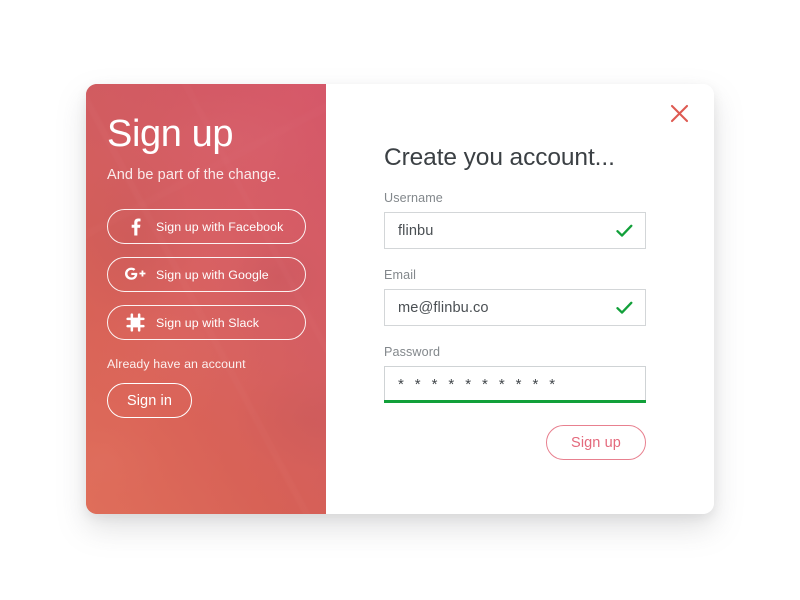 This screenshot has width=800, height=600. I want to click on password-strength-bar, so click(515, 401).